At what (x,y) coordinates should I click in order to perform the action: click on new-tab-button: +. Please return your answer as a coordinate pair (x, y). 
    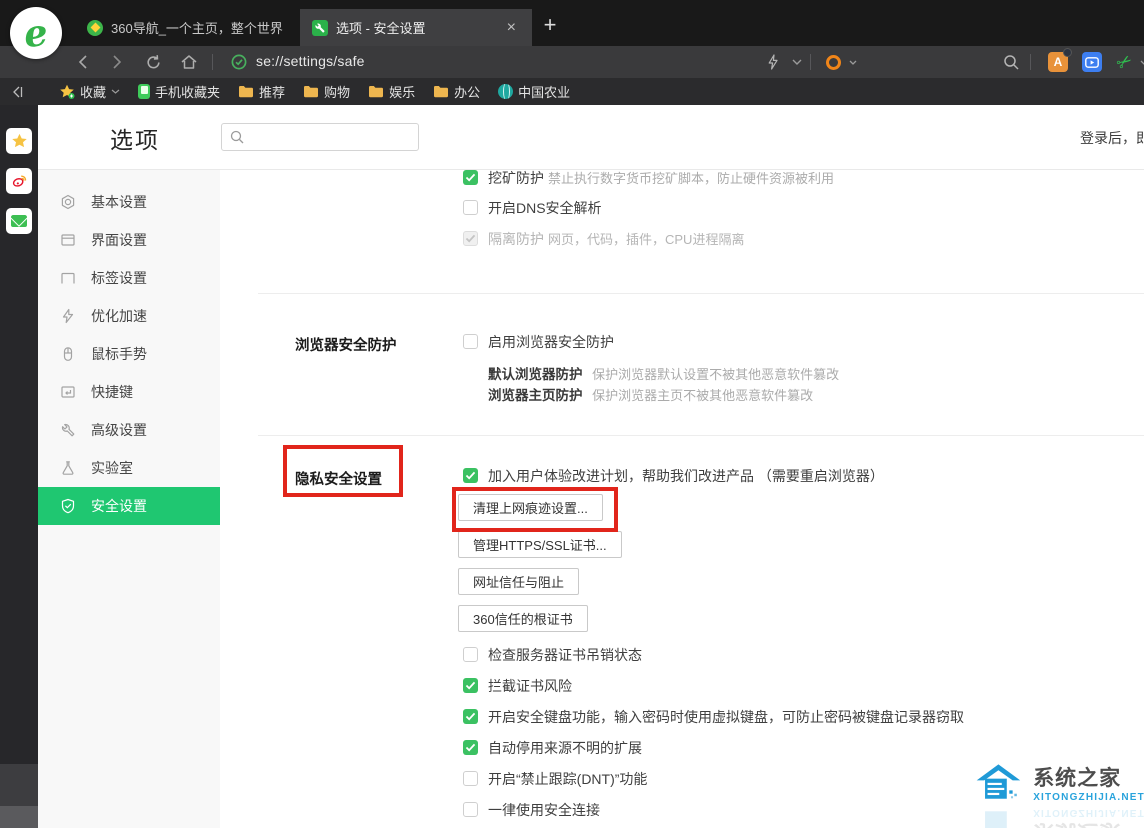
    Looking at the image, I should click on (550, 25).